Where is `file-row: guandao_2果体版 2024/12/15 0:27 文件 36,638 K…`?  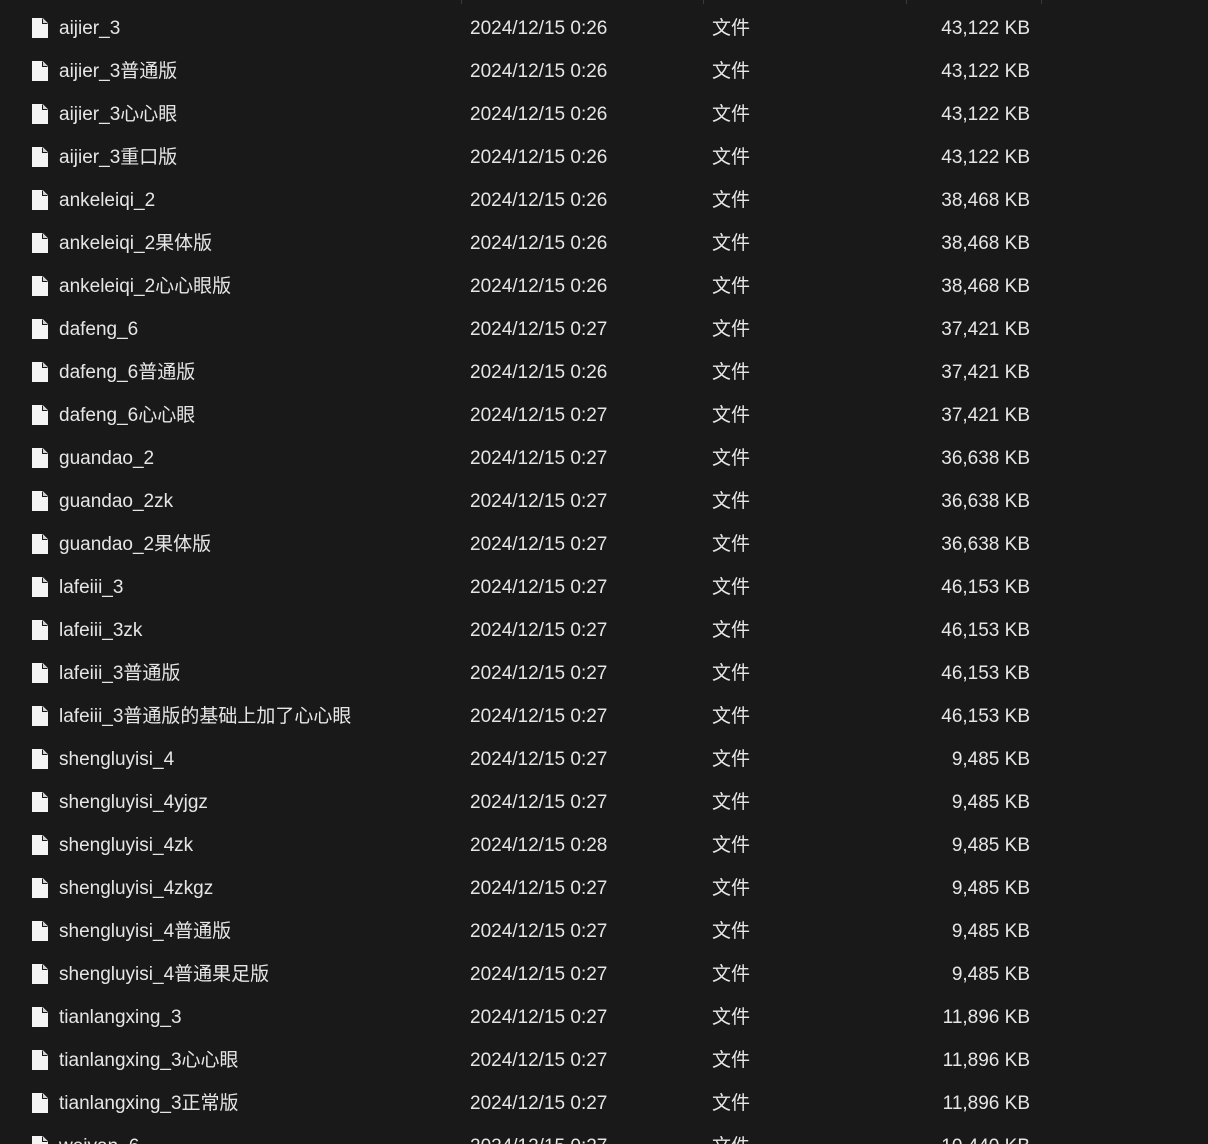
file-row: guandao_2果体版 2024/12/15 0:27 文件 36,638 K… is located at coordinates (604, 544).